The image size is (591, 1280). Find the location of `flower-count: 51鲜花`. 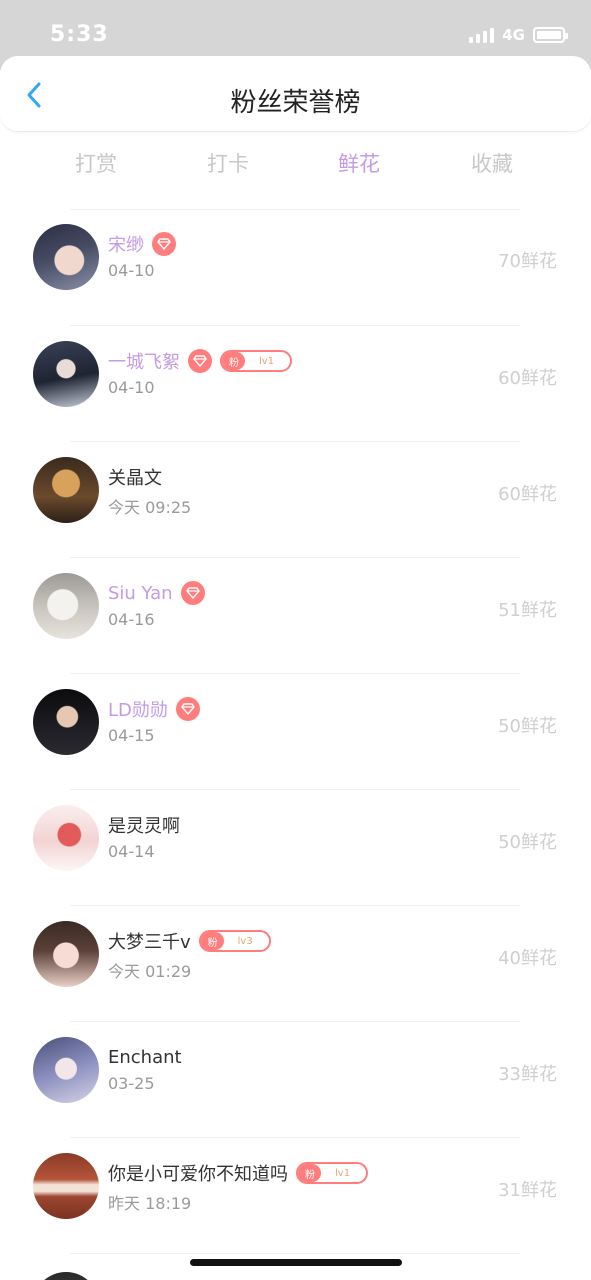

flower-count: 51鲜花 is located at coordinates (527, 610).